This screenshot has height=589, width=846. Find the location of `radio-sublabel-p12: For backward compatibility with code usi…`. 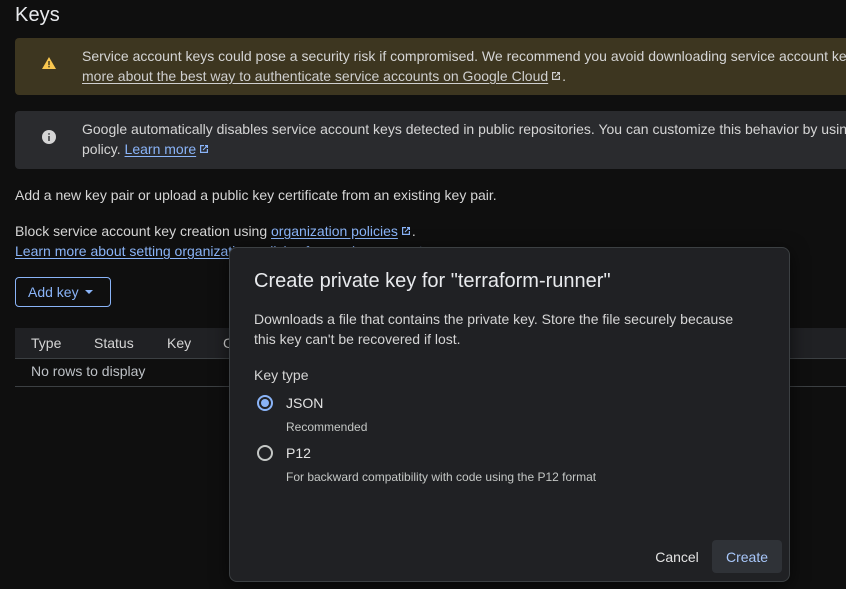

radio-sublabel-p12: For backward compatibility with code usi… is located at coordinates (441, 477).